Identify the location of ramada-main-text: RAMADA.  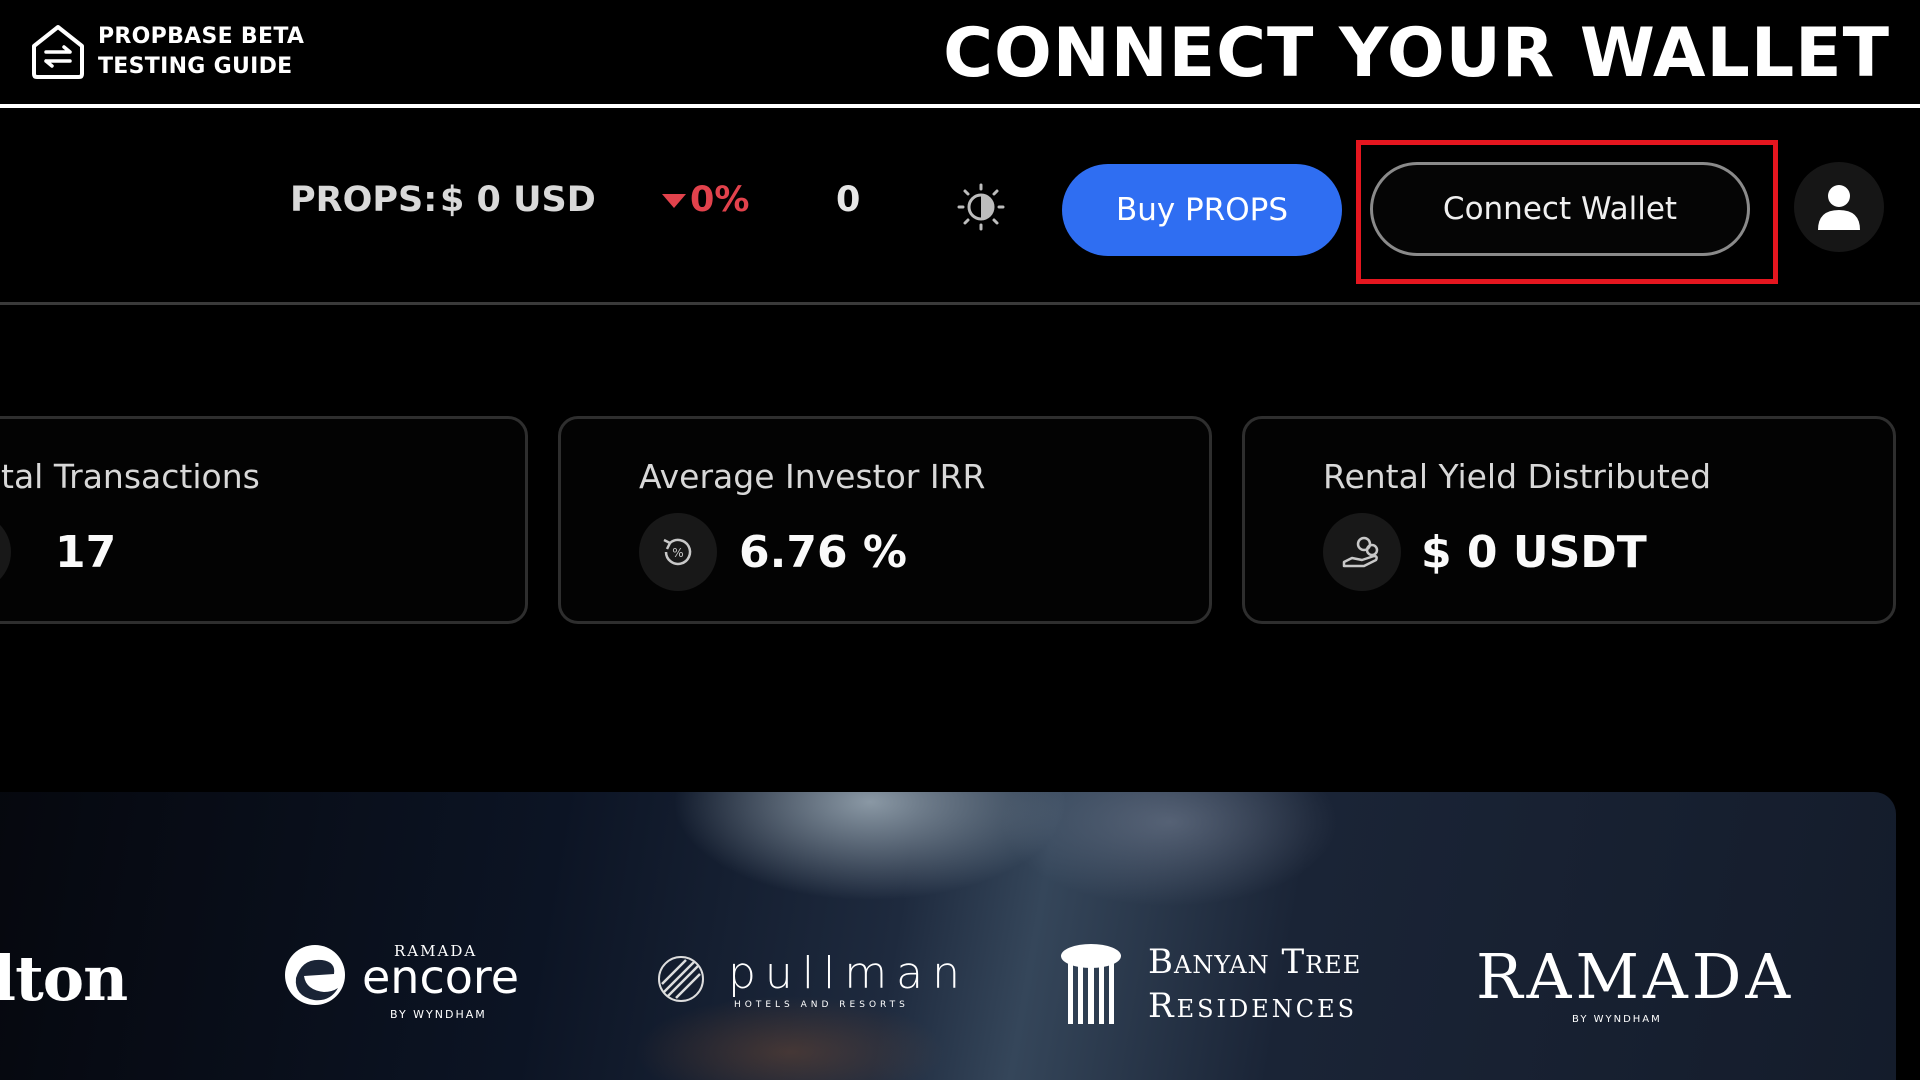
(1635, 976).